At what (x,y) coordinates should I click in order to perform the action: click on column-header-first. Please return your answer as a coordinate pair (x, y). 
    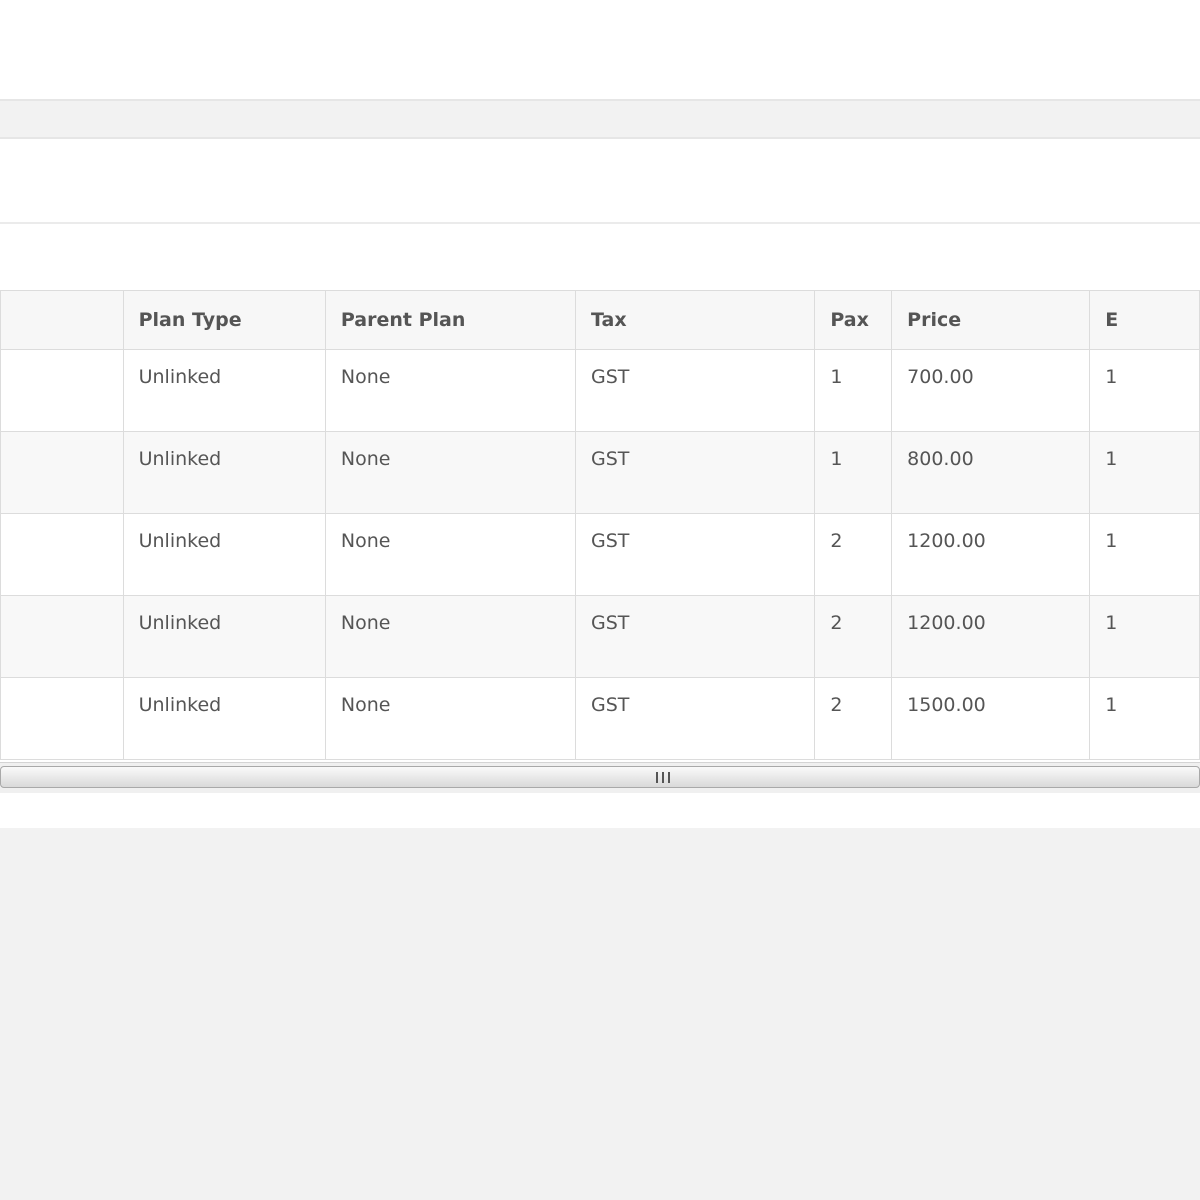
    Looking at the image, I should click on (62, 320).